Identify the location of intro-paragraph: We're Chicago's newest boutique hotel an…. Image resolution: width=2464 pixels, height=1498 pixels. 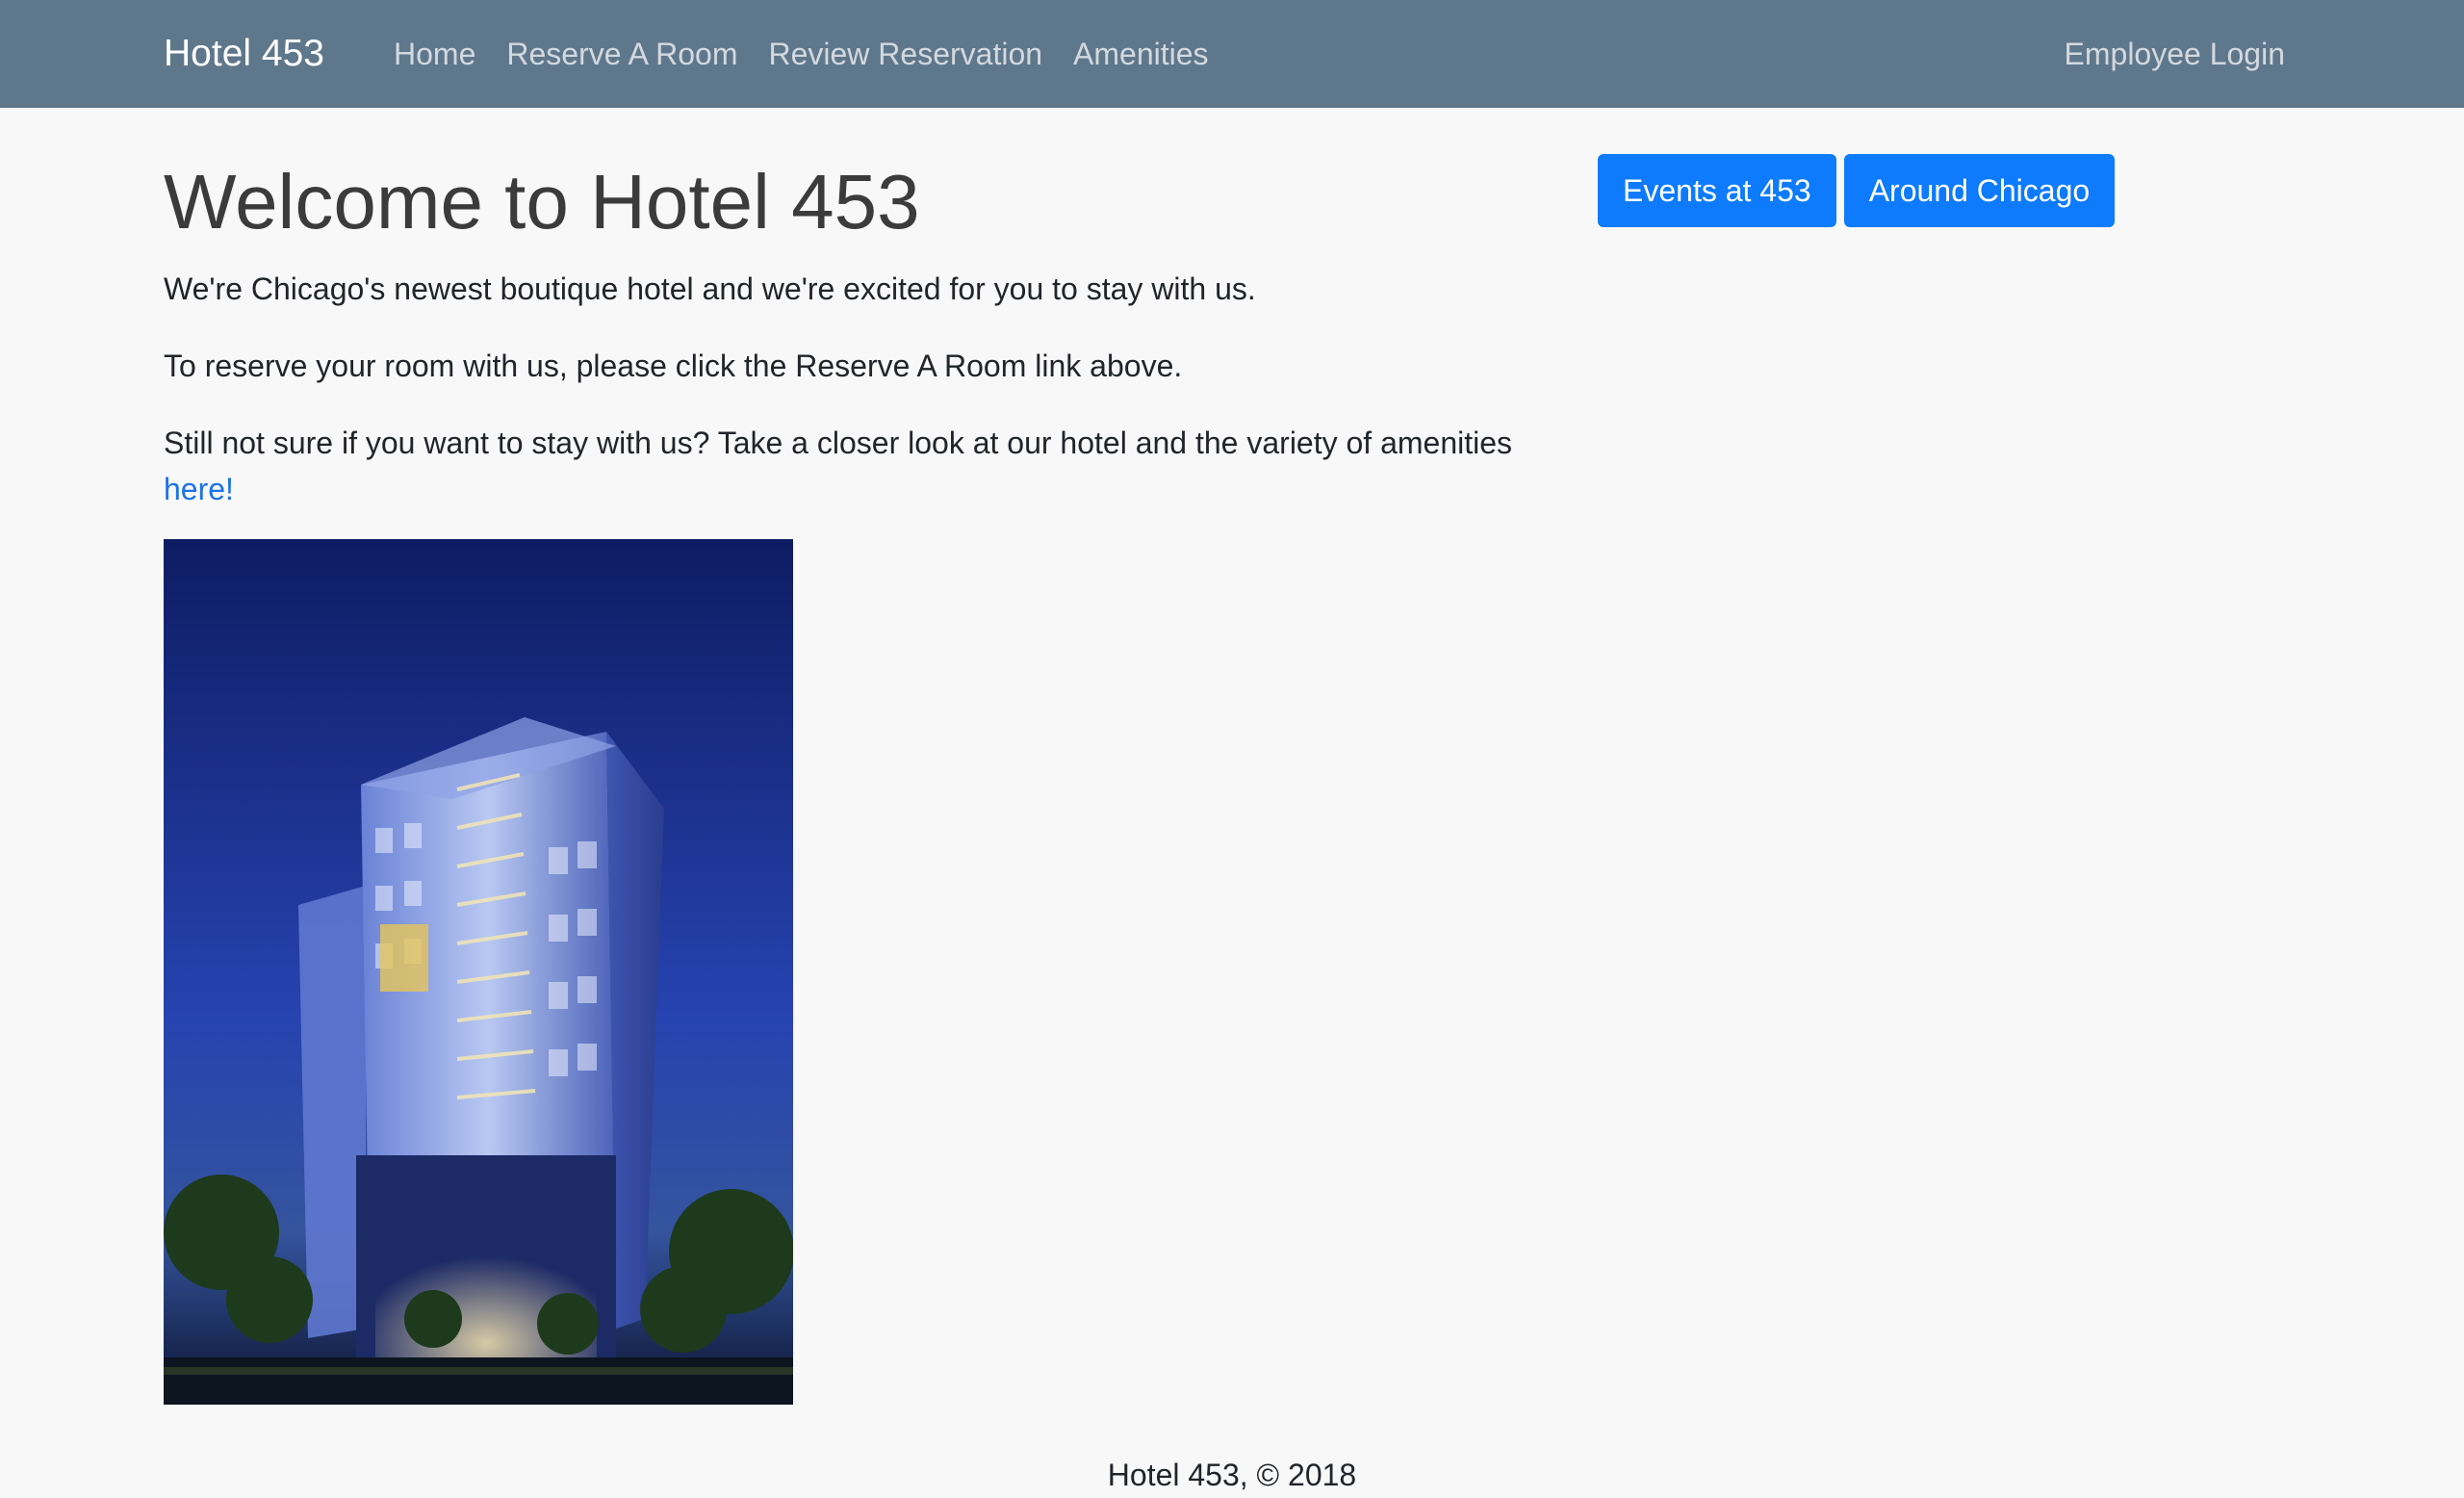
(710, 288).